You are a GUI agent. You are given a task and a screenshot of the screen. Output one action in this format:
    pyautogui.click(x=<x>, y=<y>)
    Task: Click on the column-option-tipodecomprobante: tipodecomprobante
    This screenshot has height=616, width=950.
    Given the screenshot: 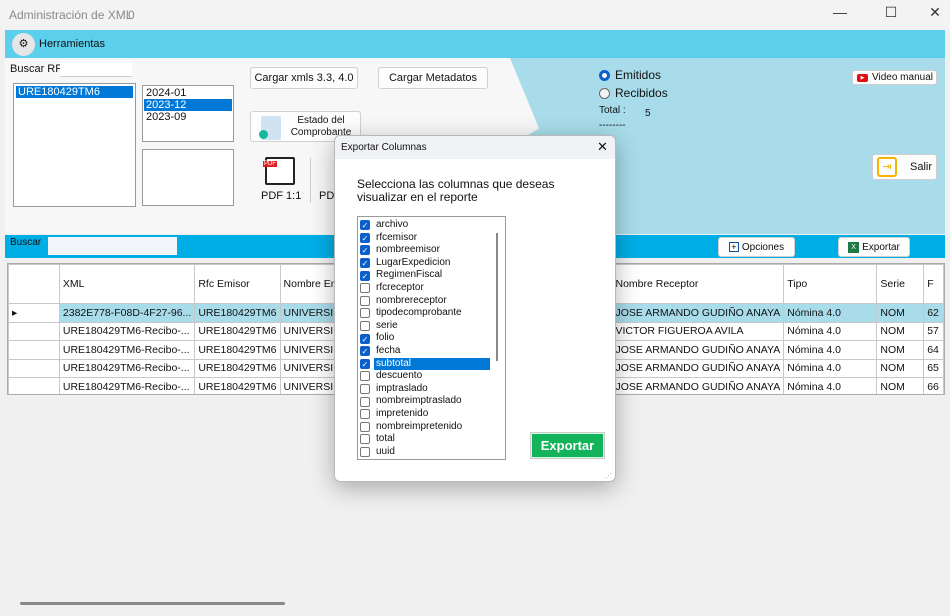 What is the action you would take?
    pyautogui.click(x=412, y=313)
    